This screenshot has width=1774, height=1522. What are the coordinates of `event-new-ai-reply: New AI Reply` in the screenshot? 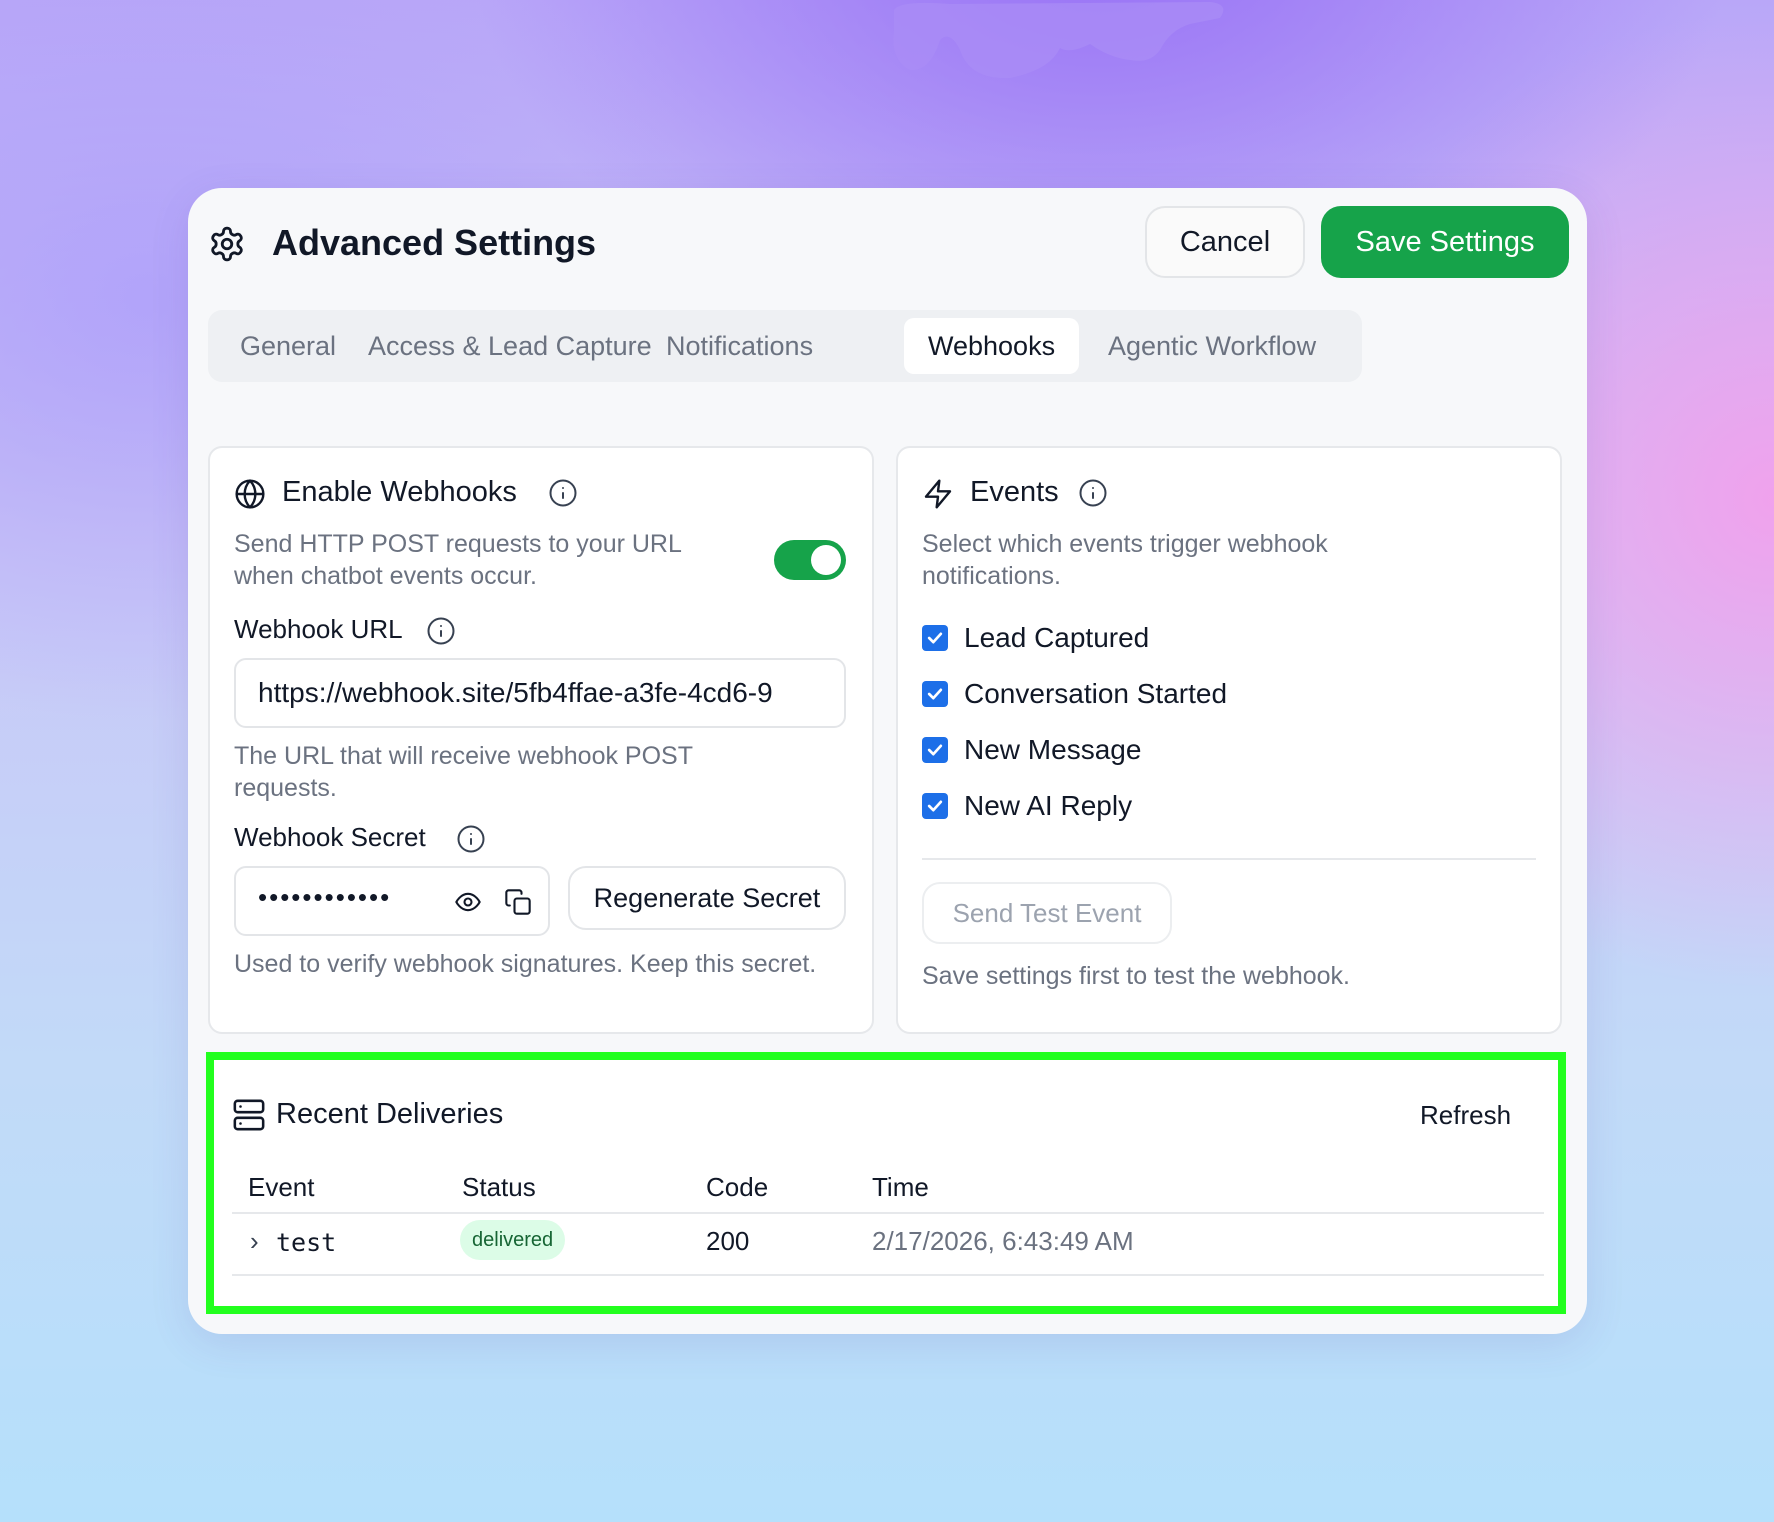 It's located at (1027, 806).